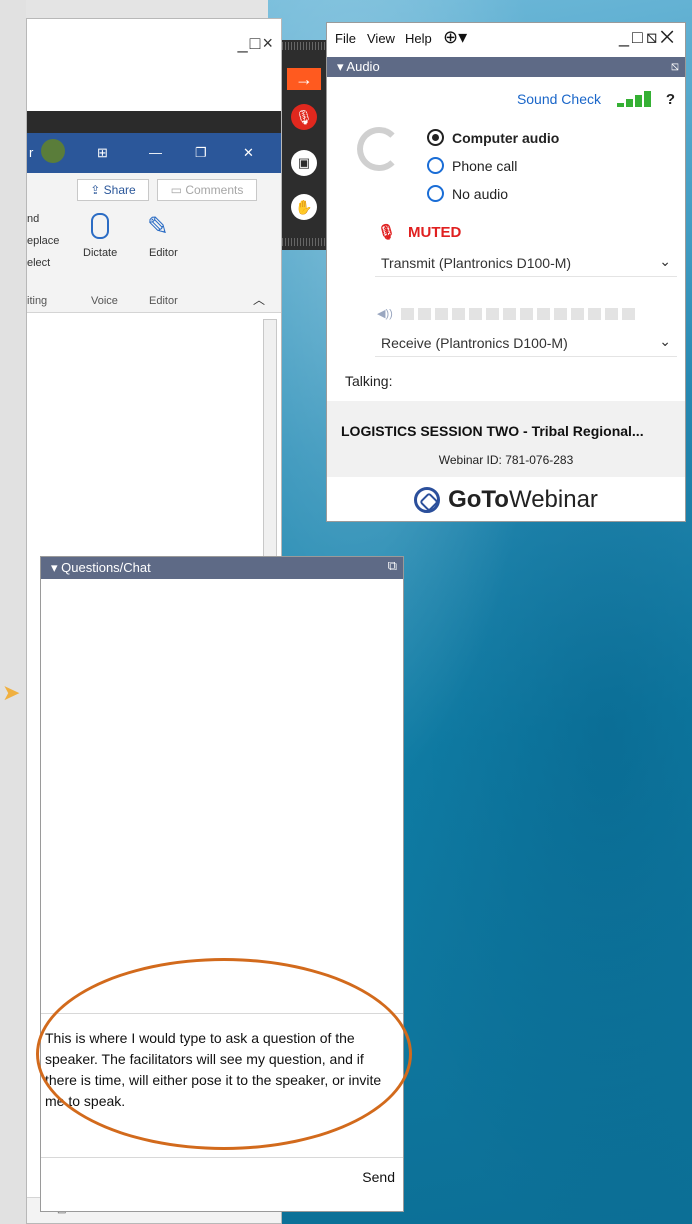 Image resolution: width=692 pixels, height=1224 pixels. I want to click on mic-toggle-button: 🎙, so click(304, 117).